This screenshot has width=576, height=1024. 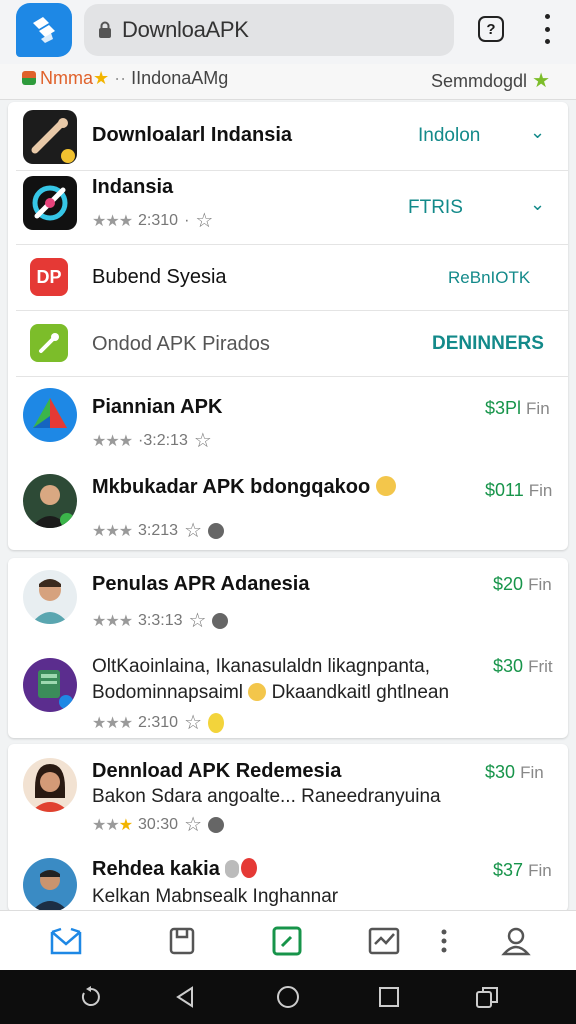 I want to click on address-text: DownloaAPK, so click(x=185, y=29).